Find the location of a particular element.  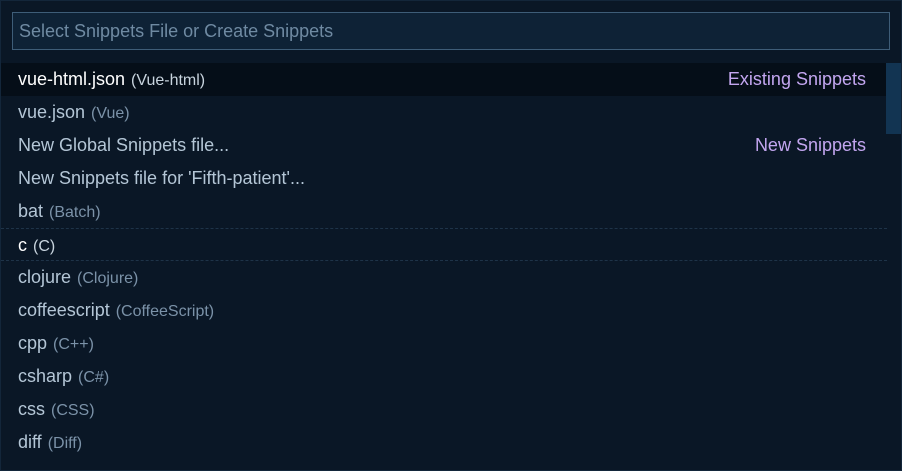

item-label: coffeescript is located at coordinates (64, 310).